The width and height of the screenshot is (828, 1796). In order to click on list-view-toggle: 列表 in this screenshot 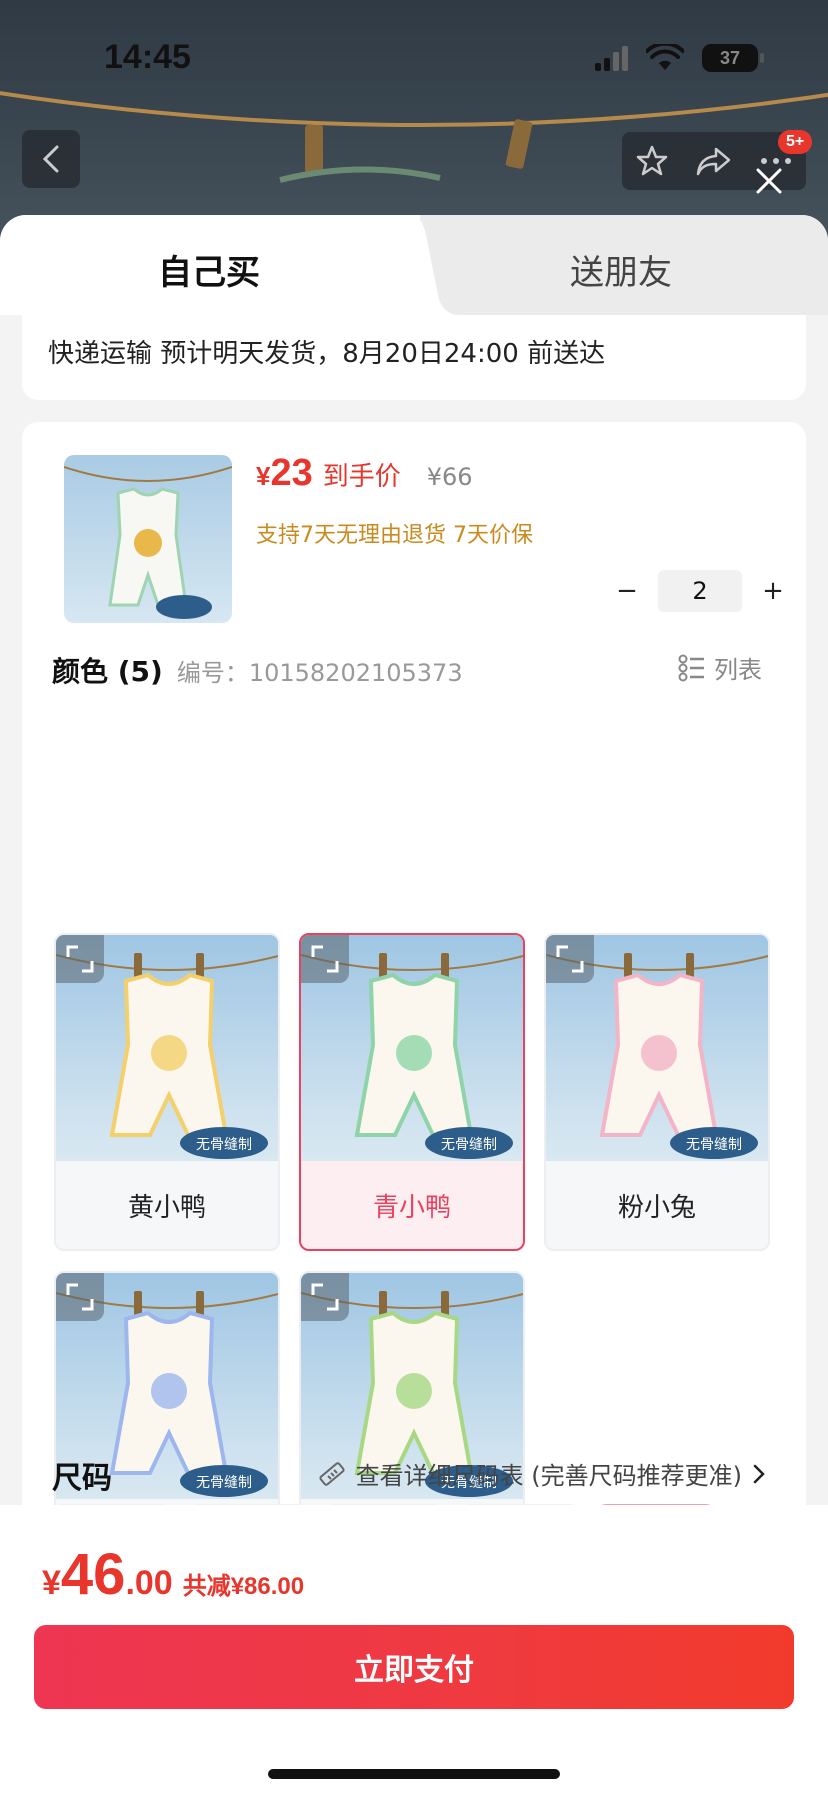, I will do `click(720, 667)`.